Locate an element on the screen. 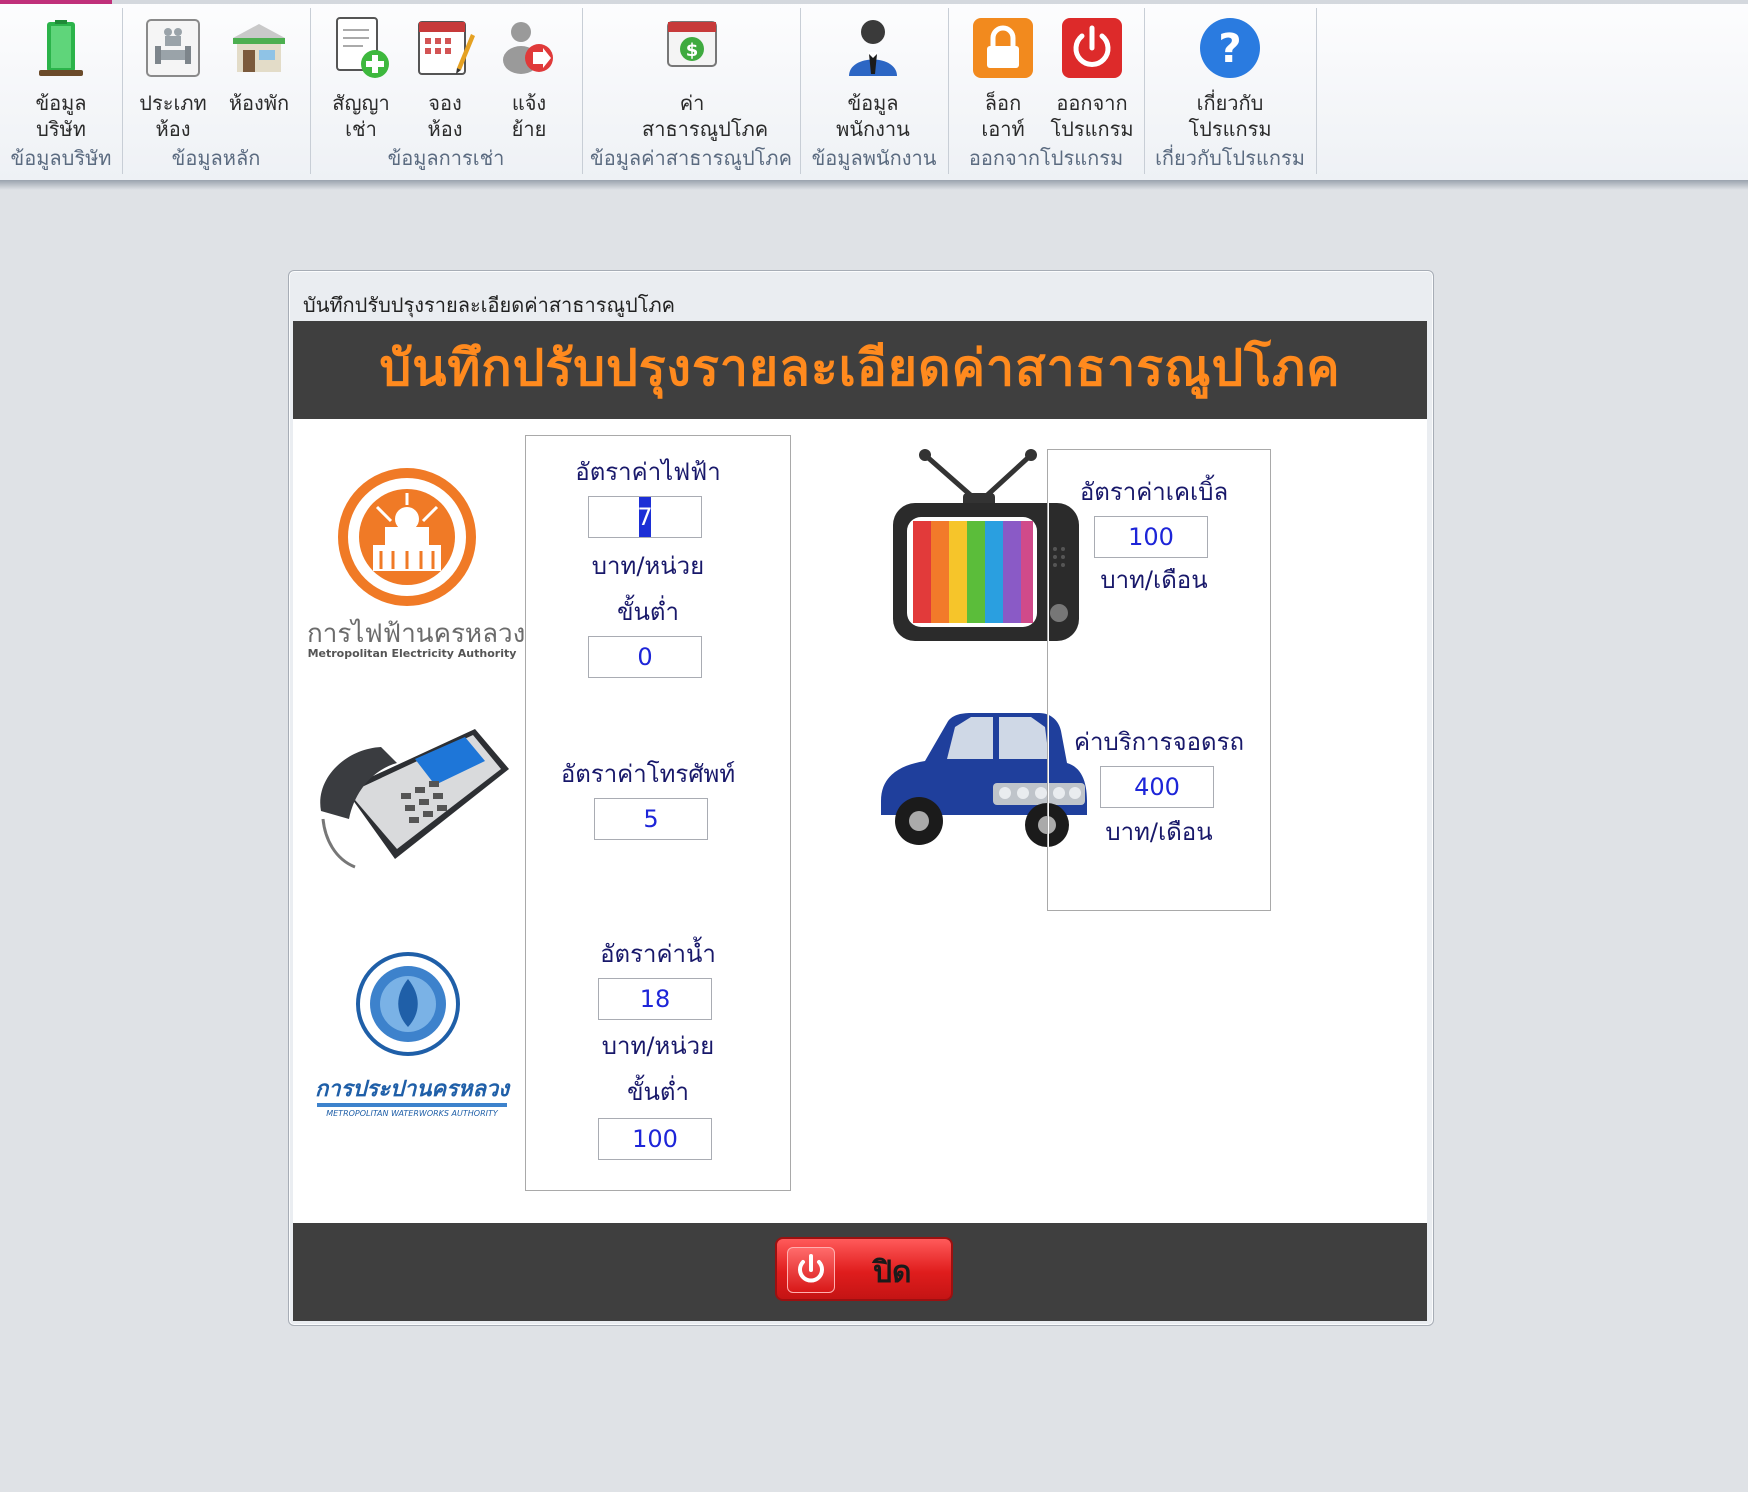 The width and height of the screenshot is (1748, 1492). book-room-button: จอง ห้อง is located at coordinates (445, 76).